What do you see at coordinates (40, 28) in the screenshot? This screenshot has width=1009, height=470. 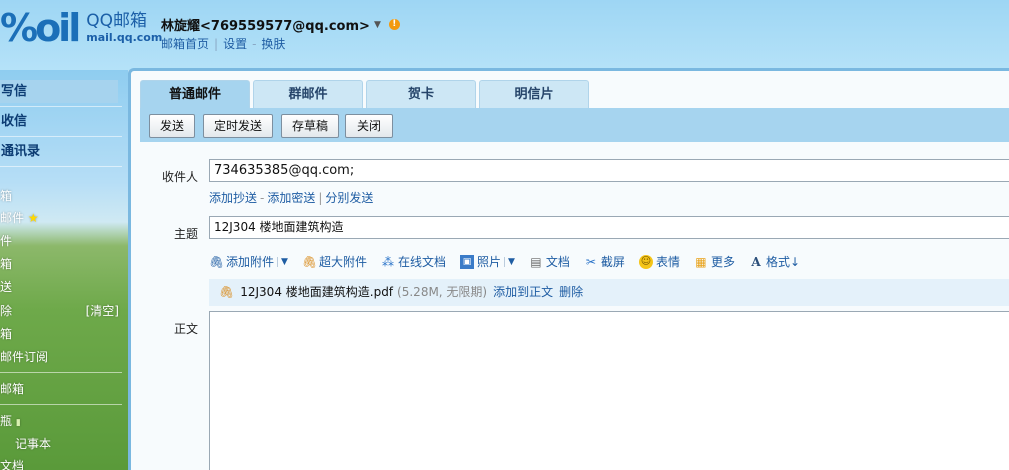 I see `logo-mark: %oil` at bounding box center [40, 28].